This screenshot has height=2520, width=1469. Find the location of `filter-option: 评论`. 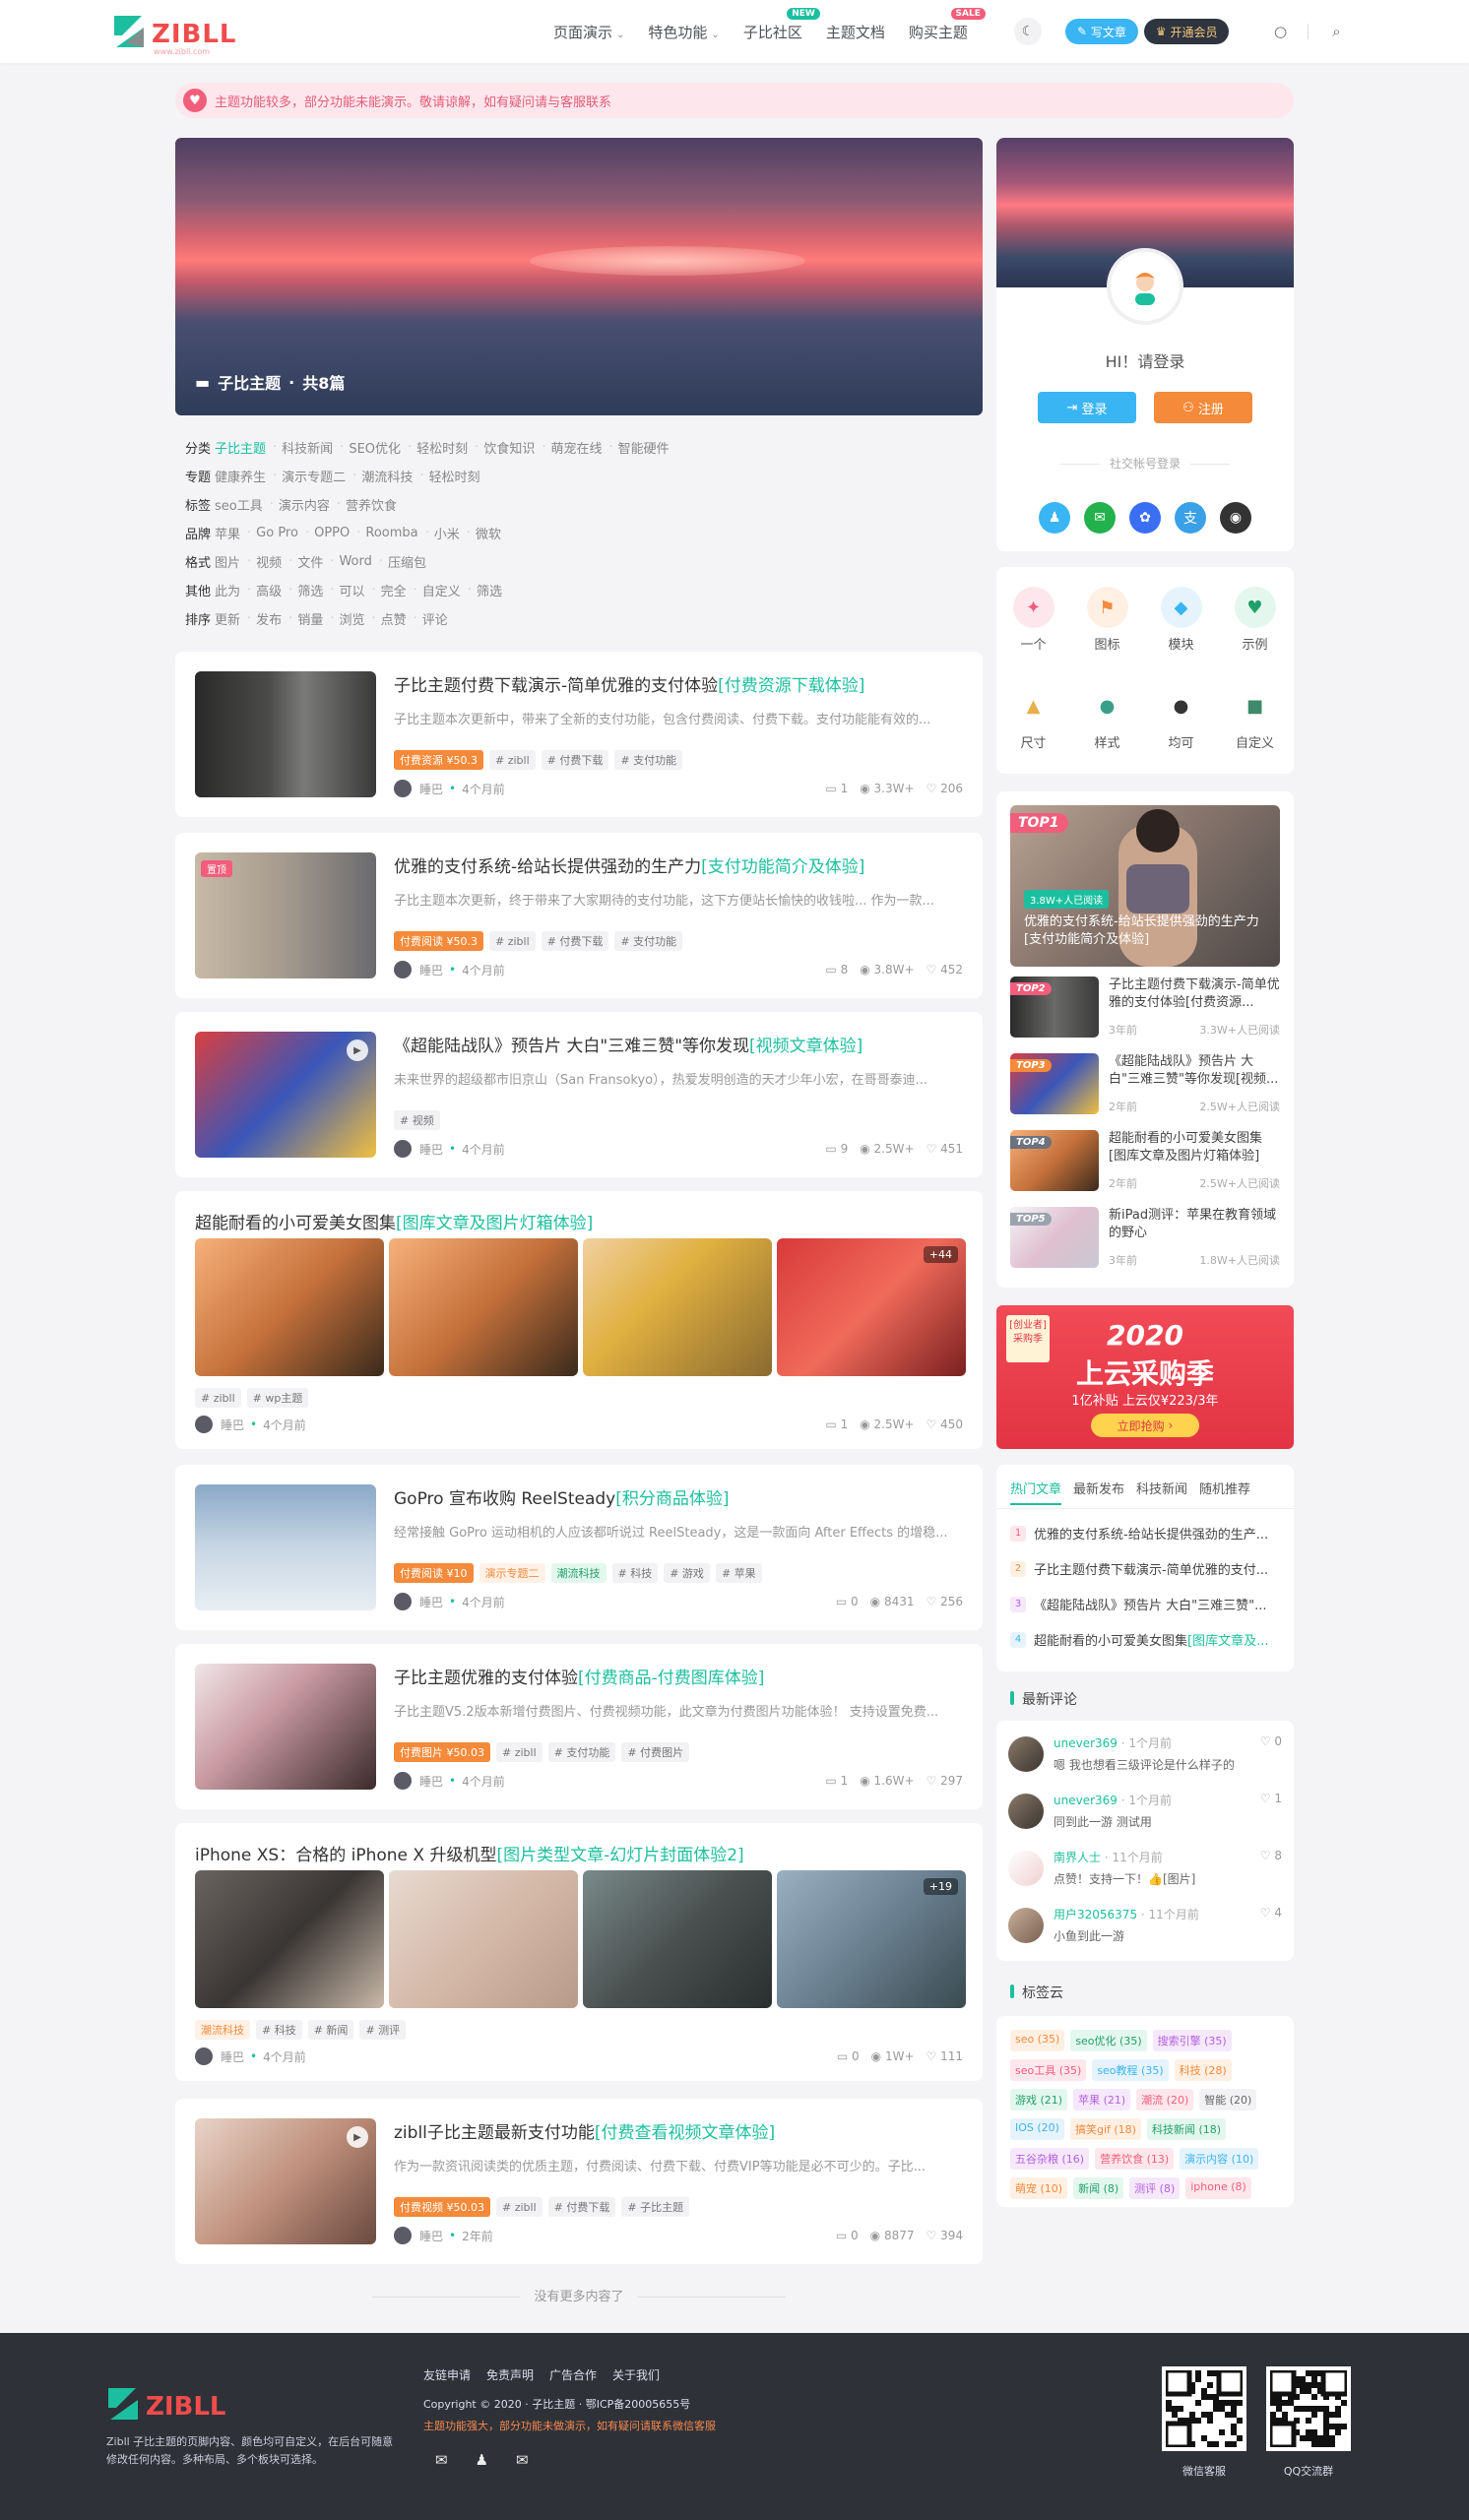

filter-option: 评论 is located at coordinates (435, 618).